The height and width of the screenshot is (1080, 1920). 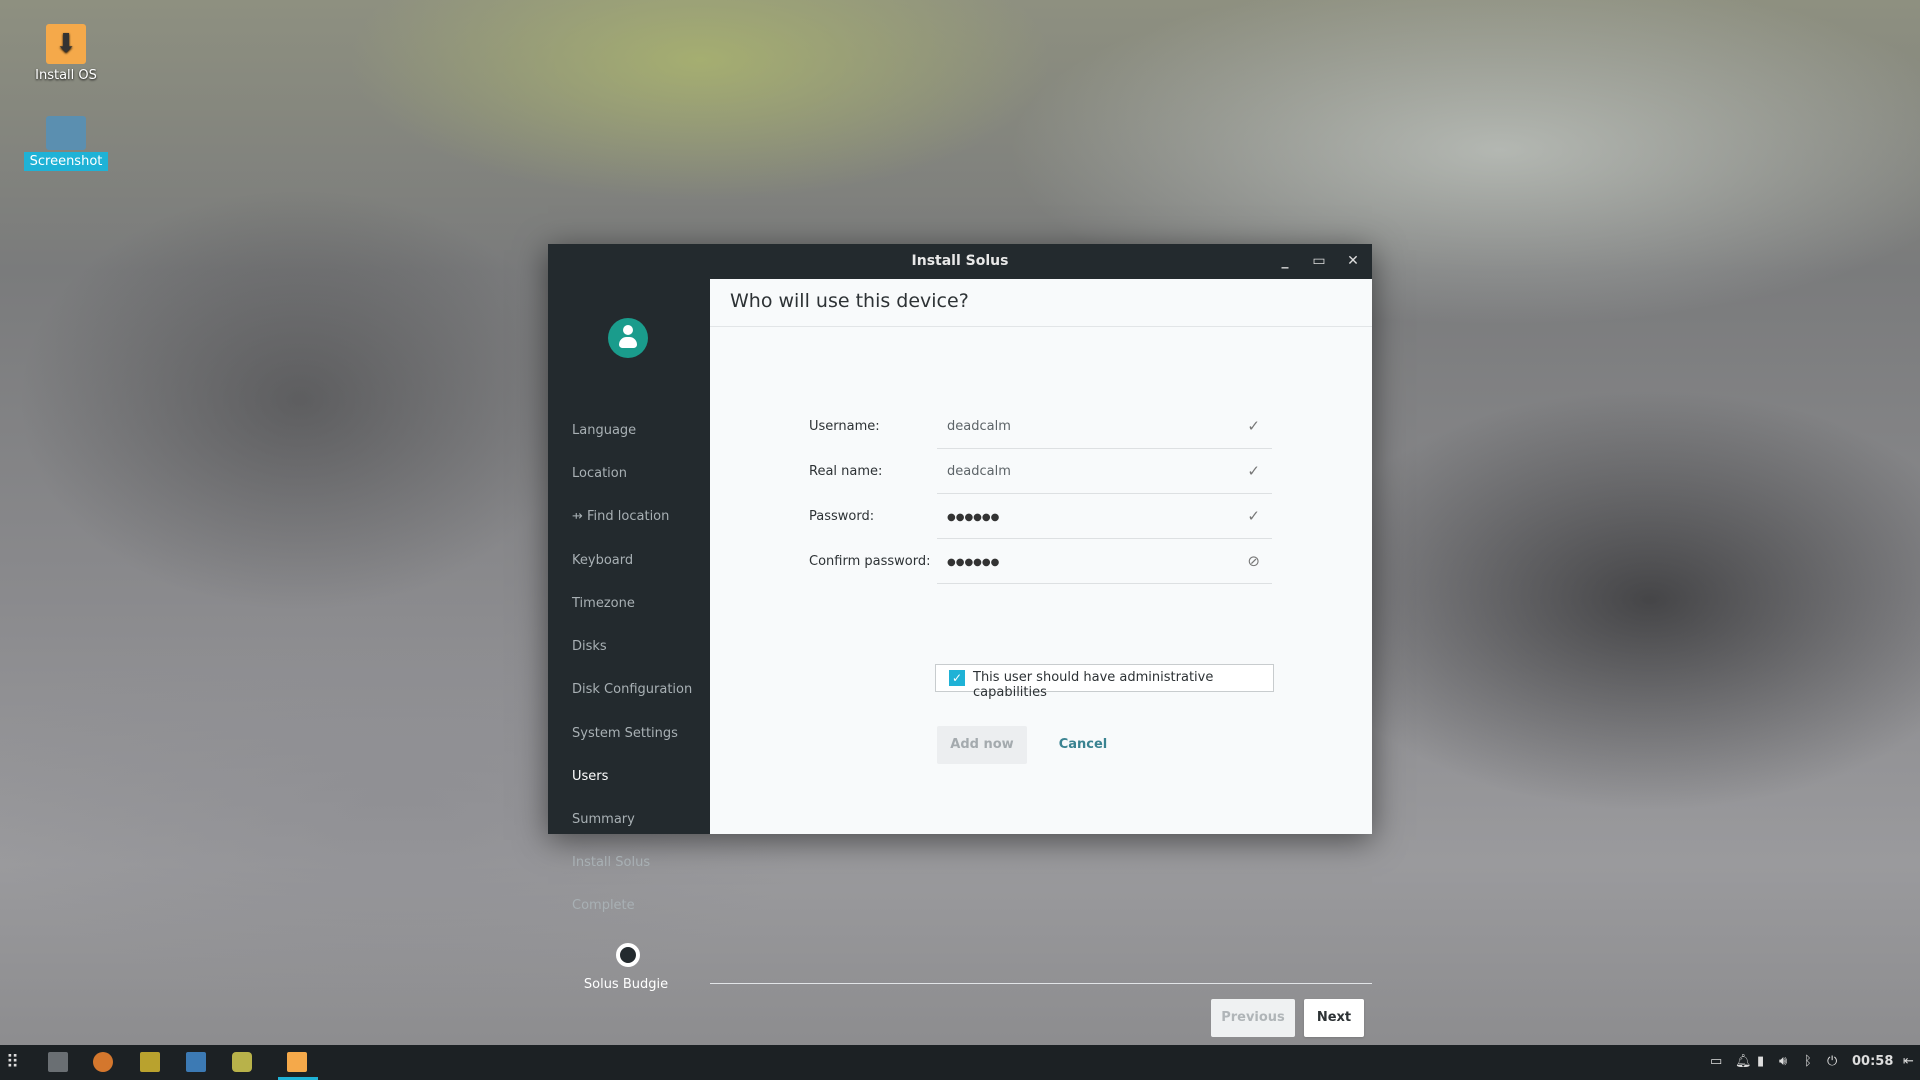 I want to click on sidebar-item-disks: Disks, so click(x=589, y=646).